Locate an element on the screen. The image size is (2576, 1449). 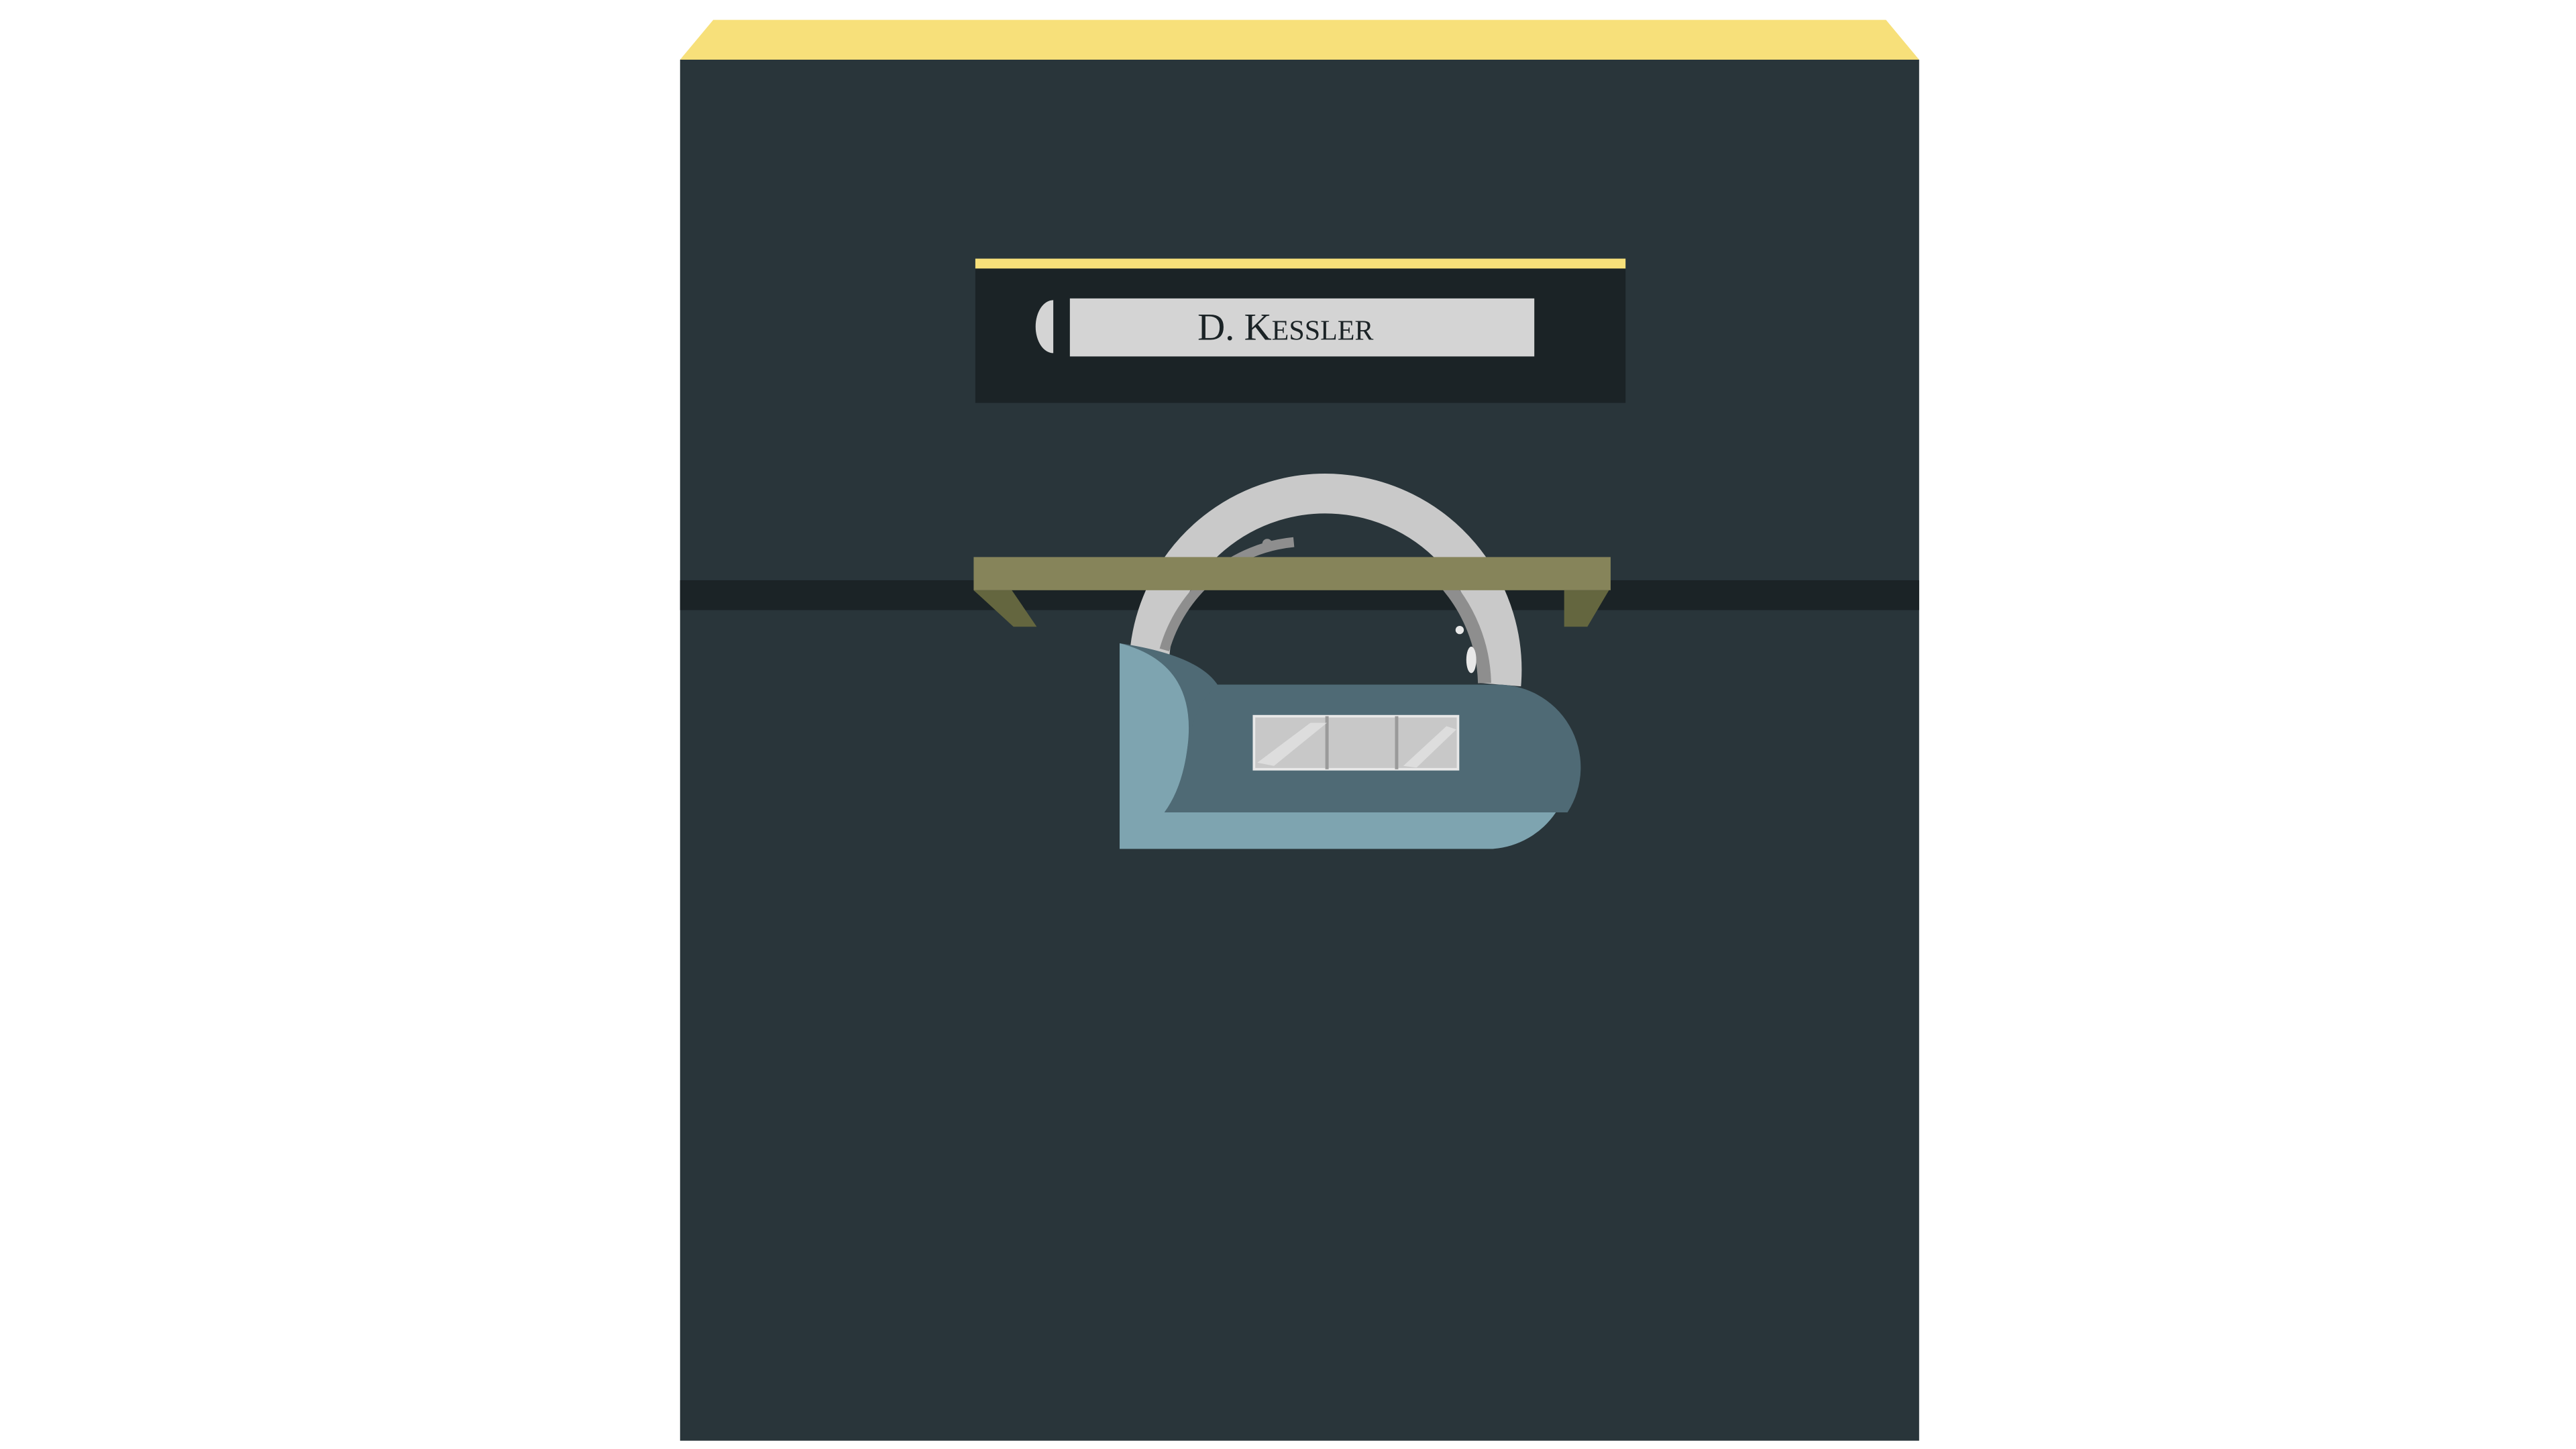
nameplate-name-rest: ESSLER is located at coordinates (1323, 331).